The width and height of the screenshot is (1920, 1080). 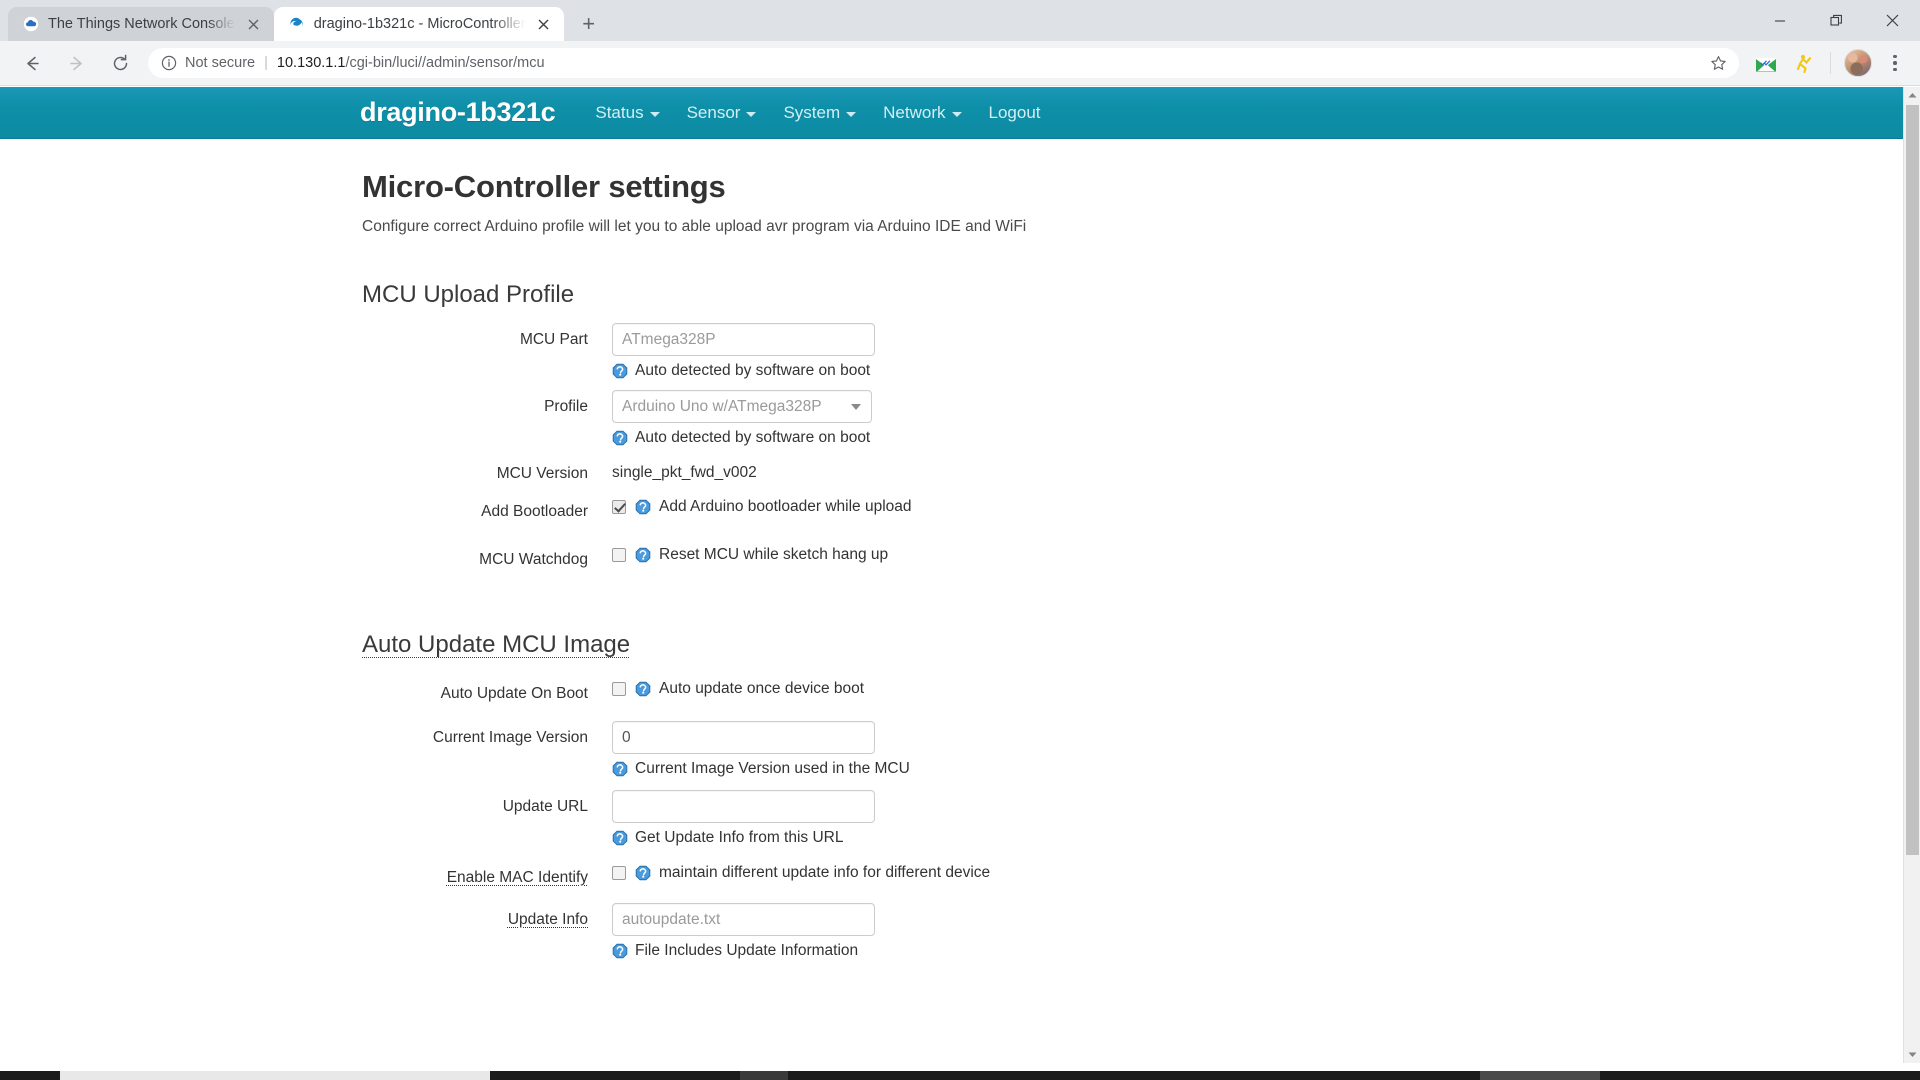 I want to click on field-label: Update URL, so click(x=545, y=806).